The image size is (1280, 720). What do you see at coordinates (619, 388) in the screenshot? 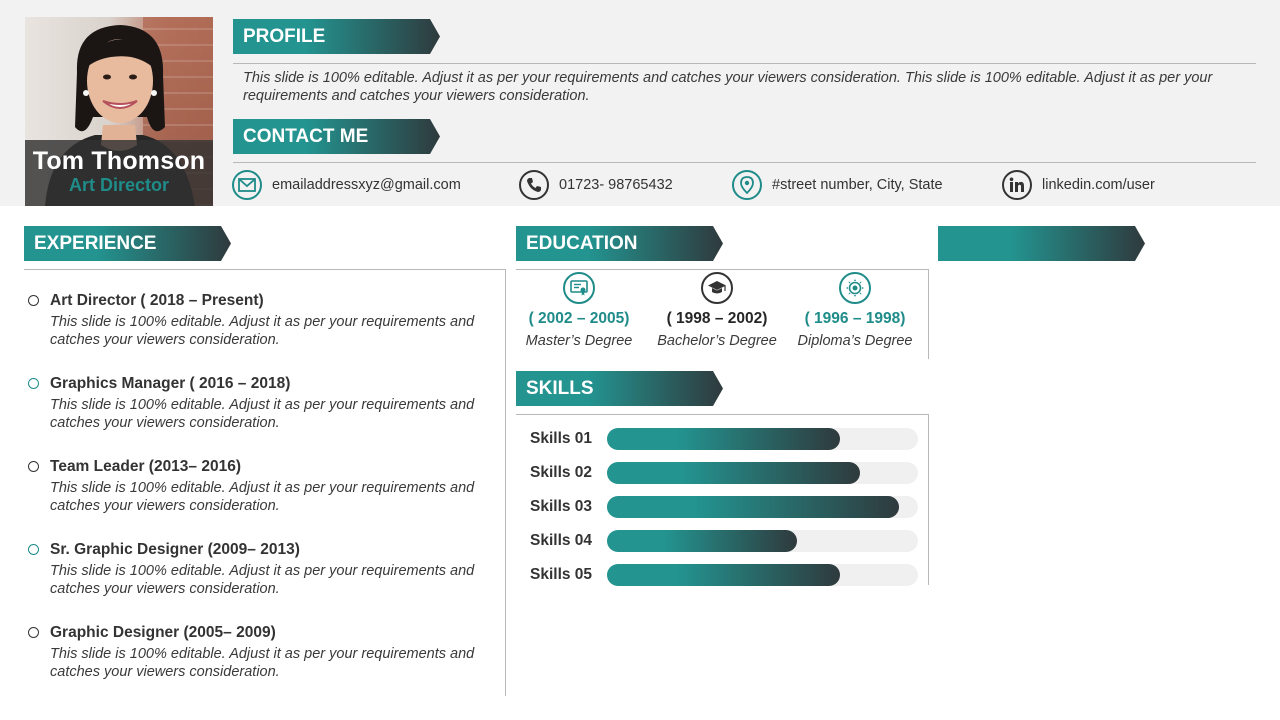
I see `skills-heading: SKILLS` at bounding box center [619, 388].